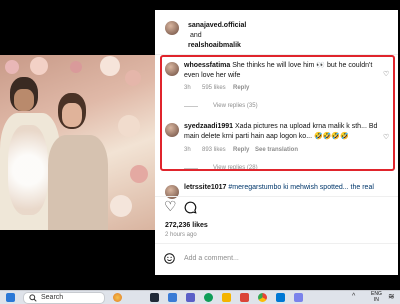 Image resolution: width=400 pixels, height=304 pixels. I want to click on coauthor-username: realshoaibmalik, so click(214, 45).